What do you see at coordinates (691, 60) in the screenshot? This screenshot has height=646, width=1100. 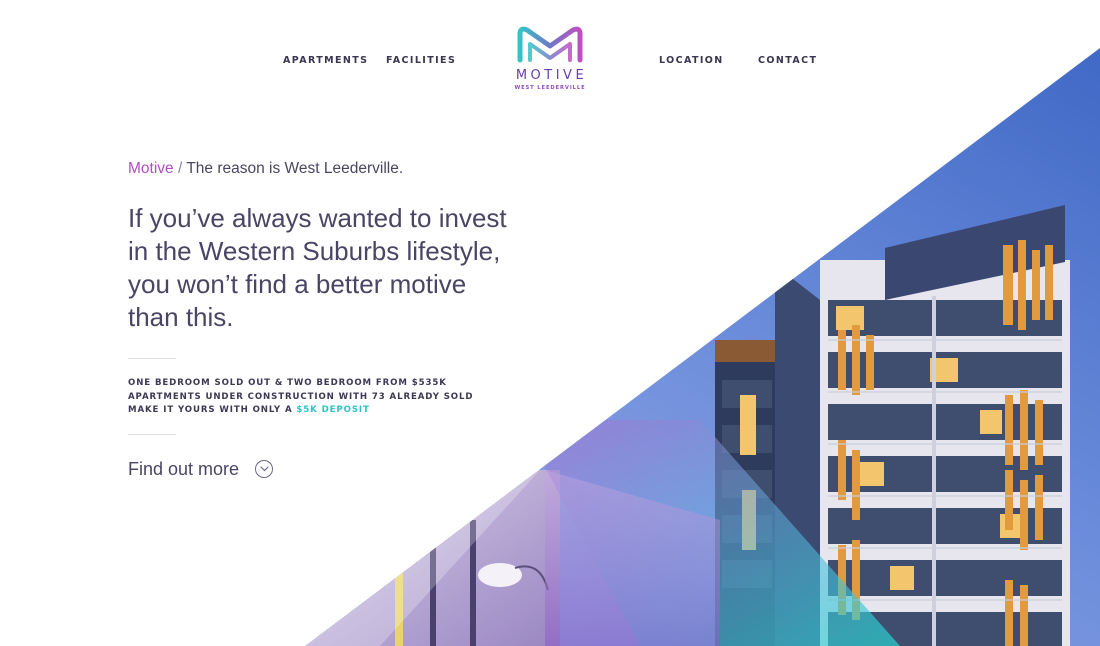 I see `nav-location: LOCATION` at bounding box center [691, 60].